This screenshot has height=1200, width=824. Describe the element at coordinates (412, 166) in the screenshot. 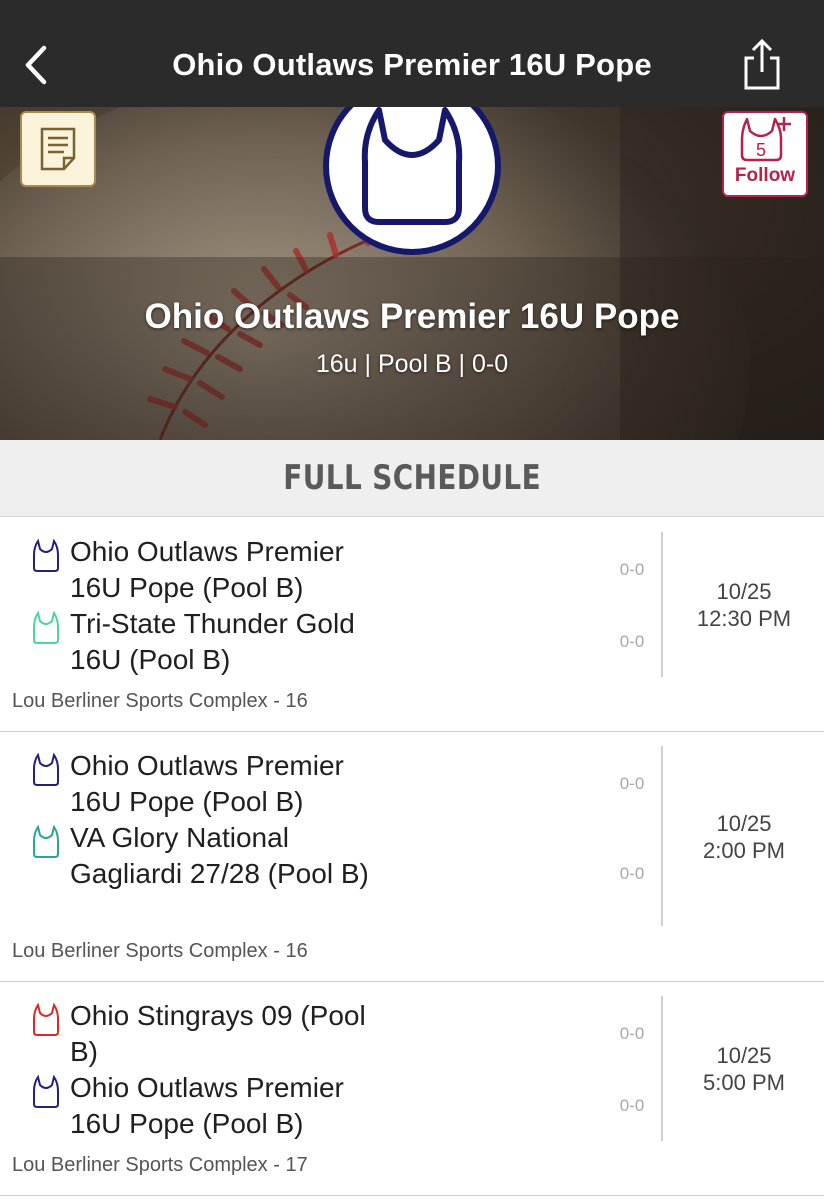

I see `jersey-icon` at that location.